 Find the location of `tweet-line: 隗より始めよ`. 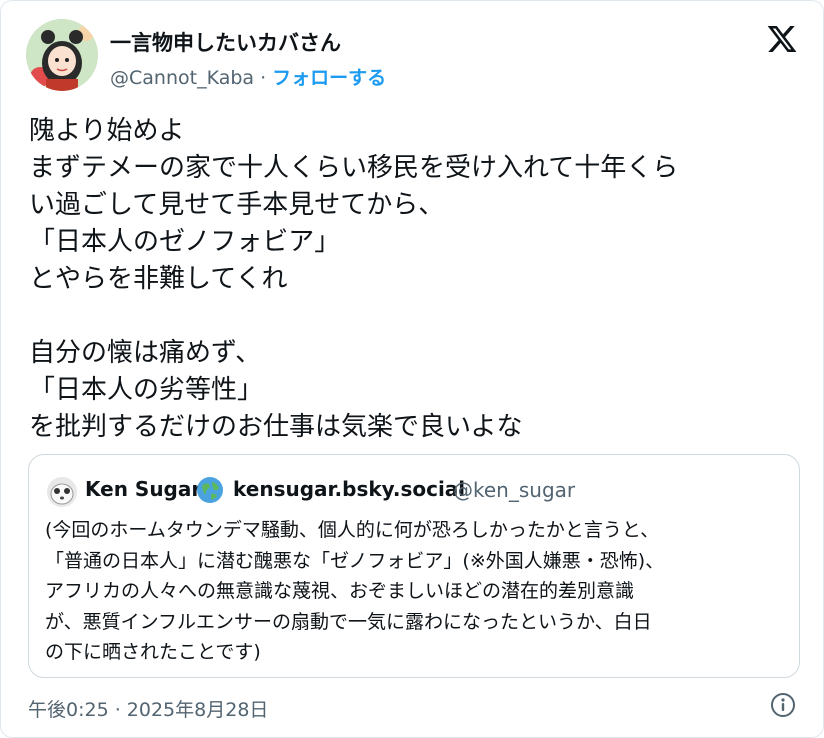

tweet-line: 隗より始めよ is located at coordinates (107, 131).